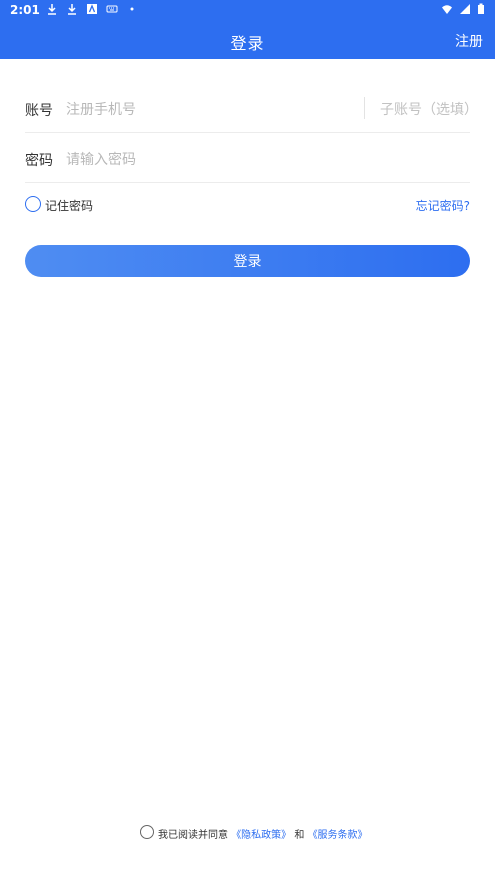 The image size is (495, 880). Describe the element at coordinates (247, 261) in the screenshot. I see `login-button: 登录` at that location.